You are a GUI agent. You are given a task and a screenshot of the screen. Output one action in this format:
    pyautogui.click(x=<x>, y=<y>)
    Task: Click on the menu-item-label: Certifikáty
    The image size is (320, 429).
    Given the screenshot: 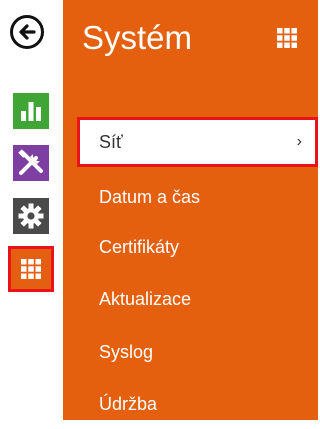 What is the action you would take?
    pyautogui.click(x=139, y=246)
    